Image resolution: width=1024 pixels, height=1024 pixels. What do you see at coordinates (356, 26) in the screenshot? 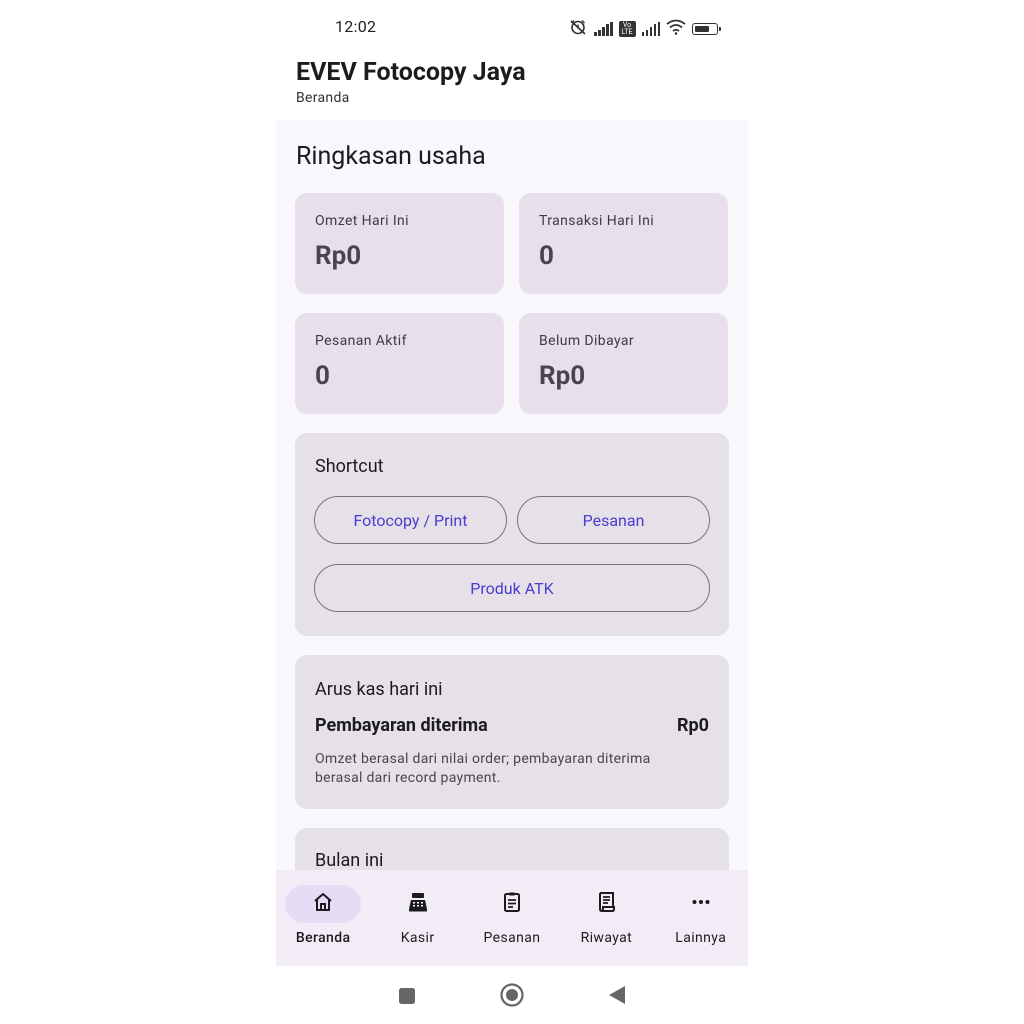
I see `status-time: 12:02` at bounding box center [356, 26].